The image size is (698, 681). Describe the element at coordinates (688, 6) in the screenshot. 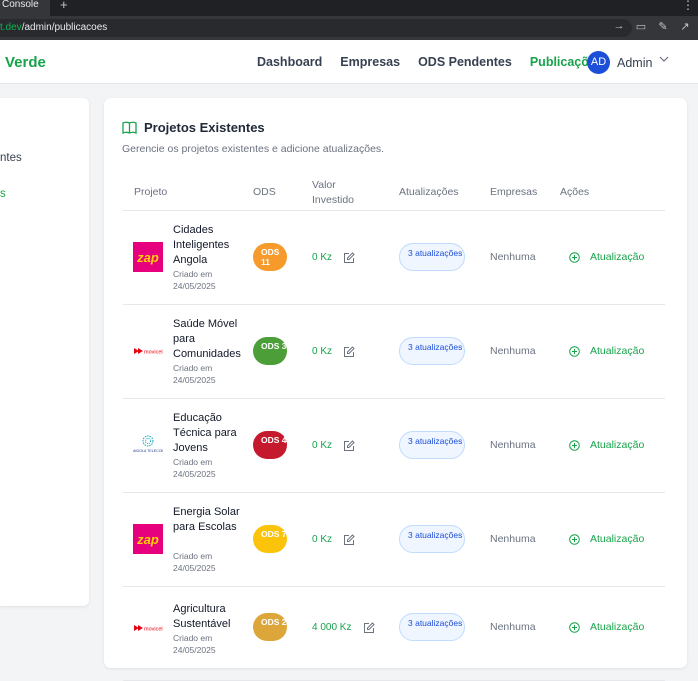

I see `browser-menu-icon: ⋮` at that location.